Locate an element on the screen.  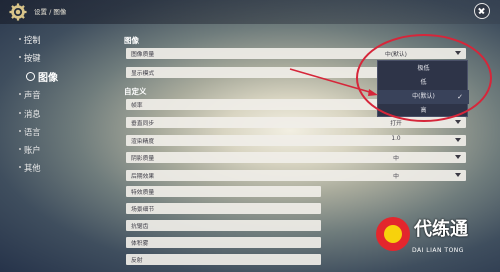
watermark-text: 代练通 is located at coordinates (441, 229).